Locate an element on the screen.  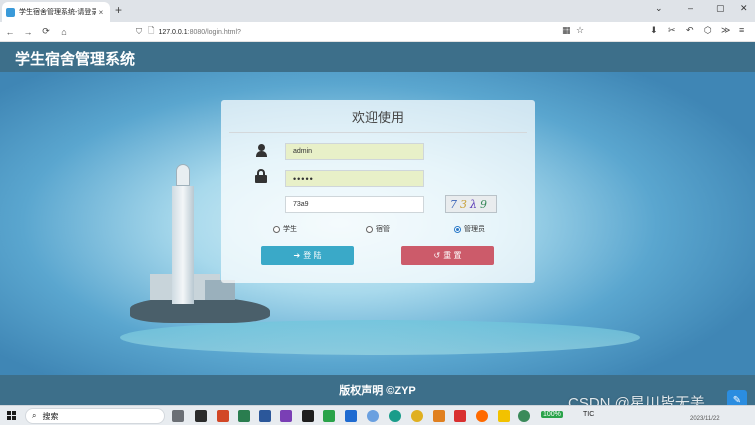
favicon-icon is located at coordinates (10, 12).